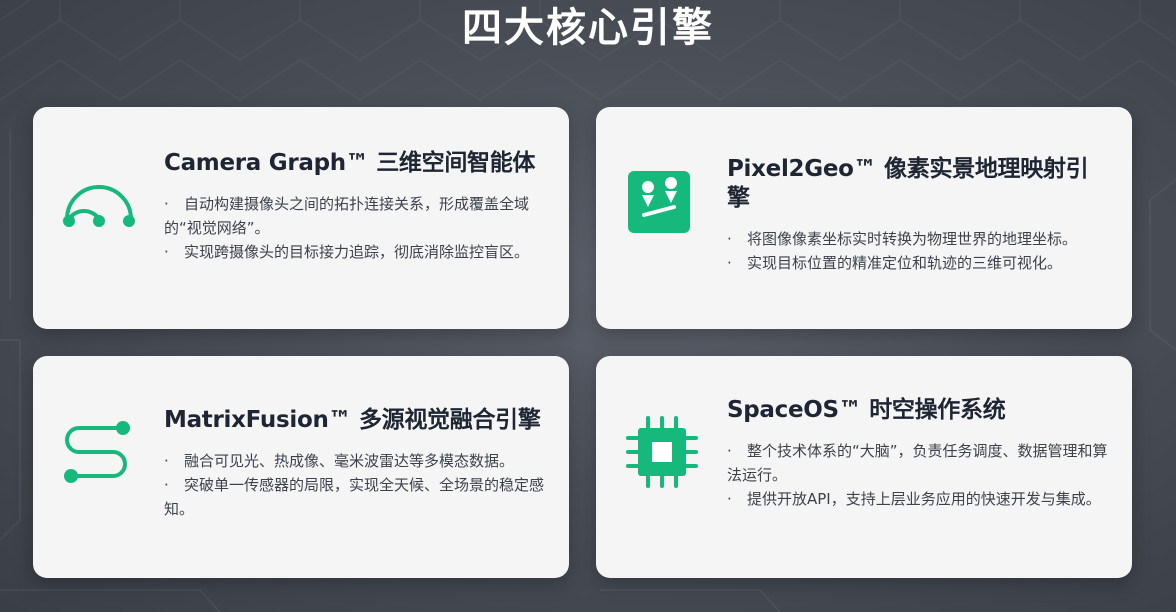  Describe the element at coordinates (347, 216) in the screenshot. I see `card-bullet: · 自动构建摄像头之间的拓扑连接关系，形成覆盖全域的“视觉网络”。` at that location.